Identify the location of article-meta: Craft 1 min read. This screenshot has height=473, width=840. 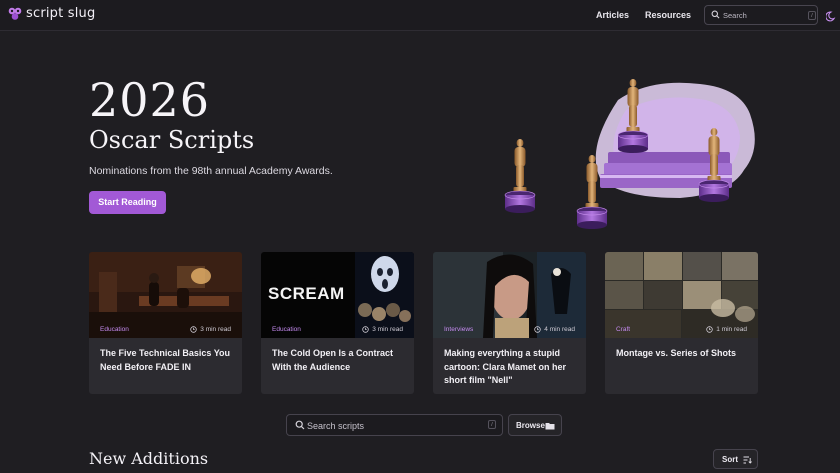
(681, 331).